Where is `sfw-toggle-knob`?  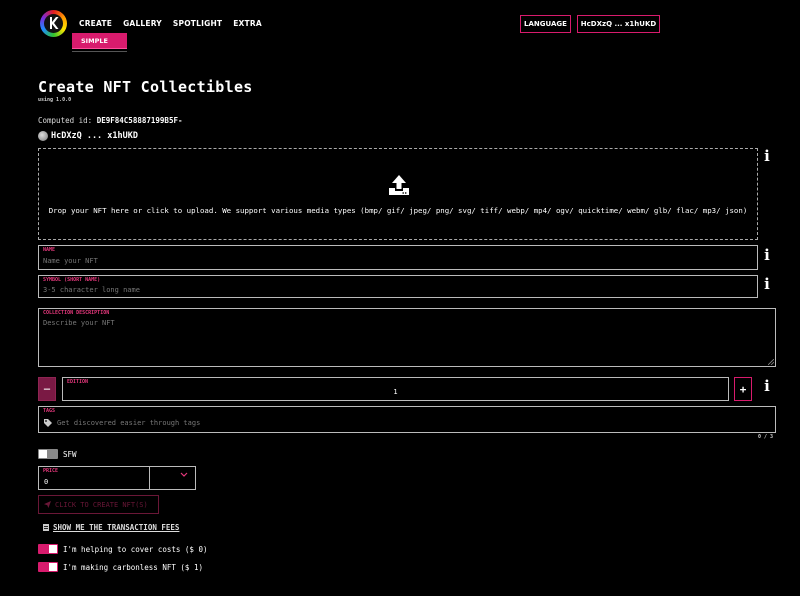
sfw-toggle-knob is located at coordinates (43, 454).